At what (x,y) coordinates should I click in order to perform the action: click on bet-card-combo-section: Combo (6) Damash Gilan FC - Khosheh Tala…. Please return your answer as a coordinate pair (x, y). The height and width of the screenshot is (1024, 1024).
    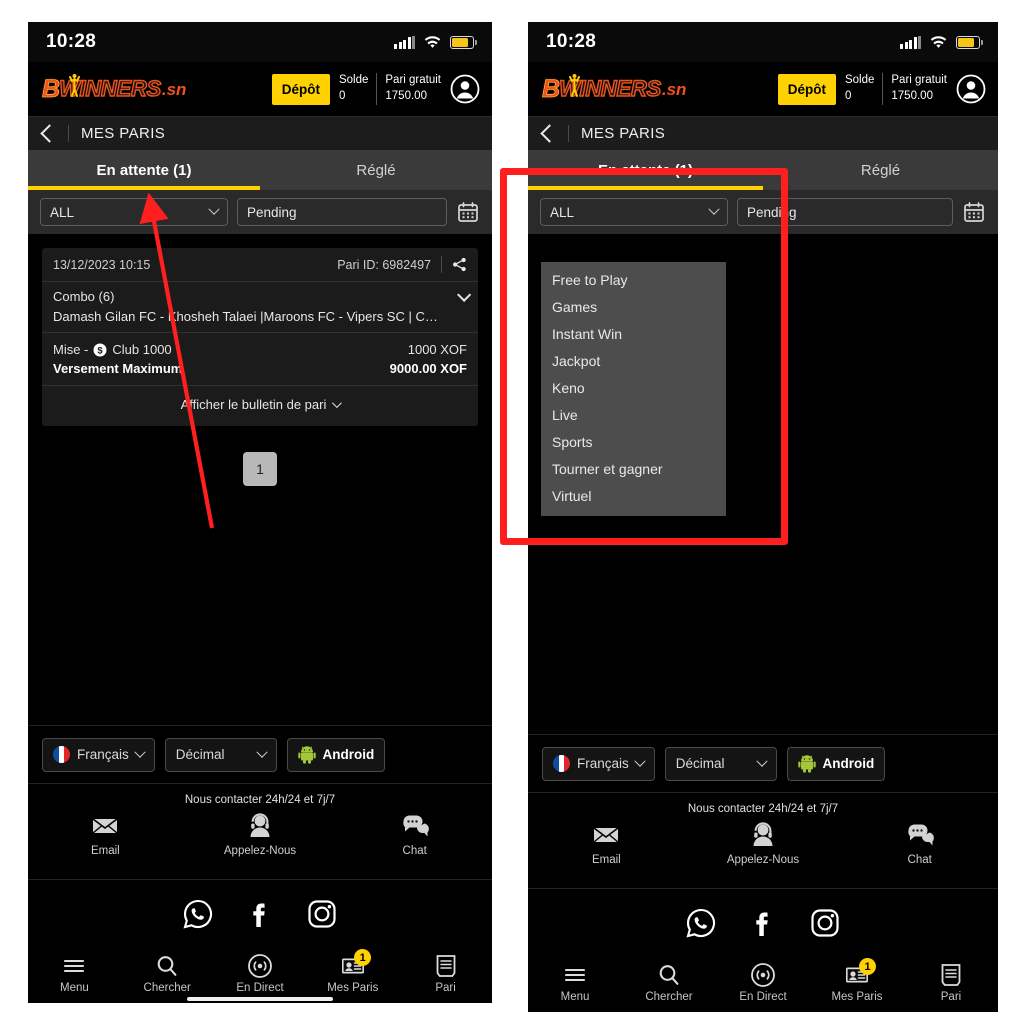
    Looking at the image, I should click on (260, 307).